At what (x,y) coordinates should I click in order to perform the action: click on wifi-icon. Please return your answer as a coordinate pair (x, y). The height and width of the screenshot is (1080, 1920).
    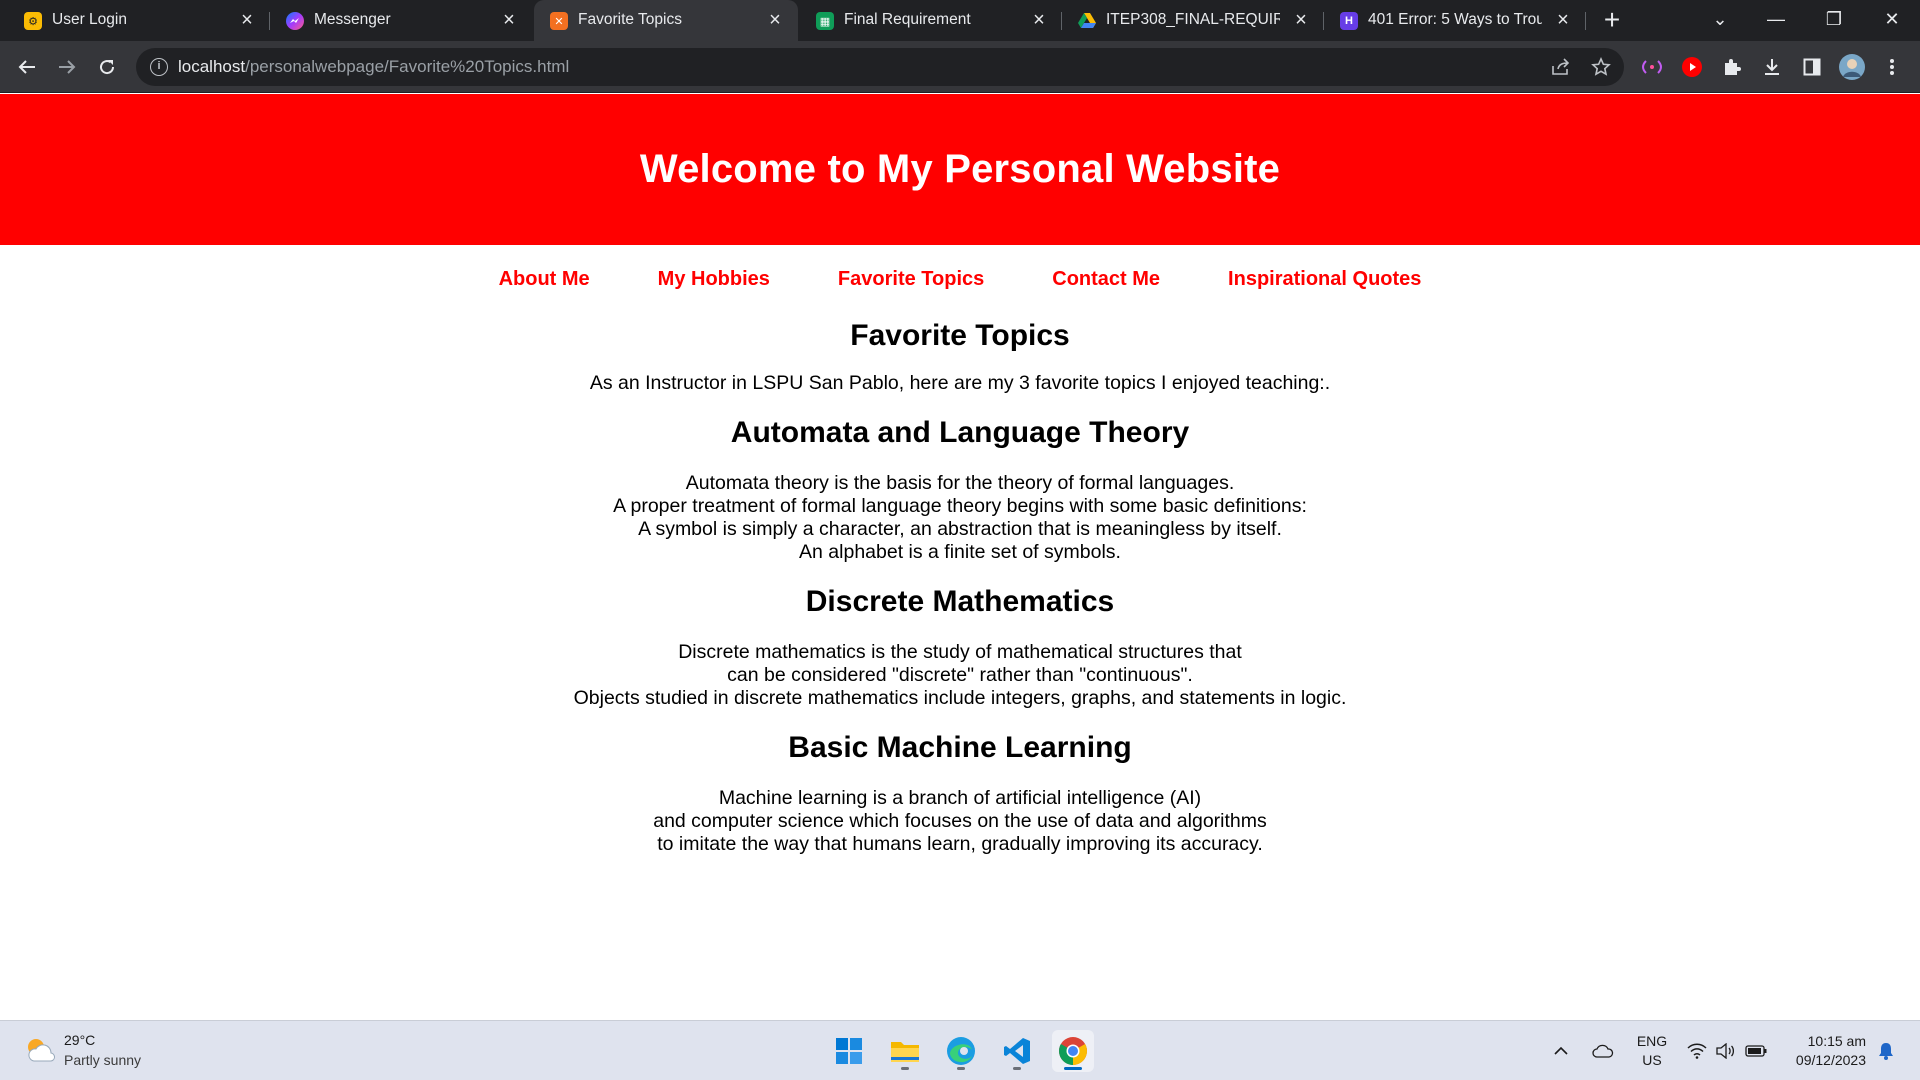
    Looking at the image, I should click on (1697, 1050).